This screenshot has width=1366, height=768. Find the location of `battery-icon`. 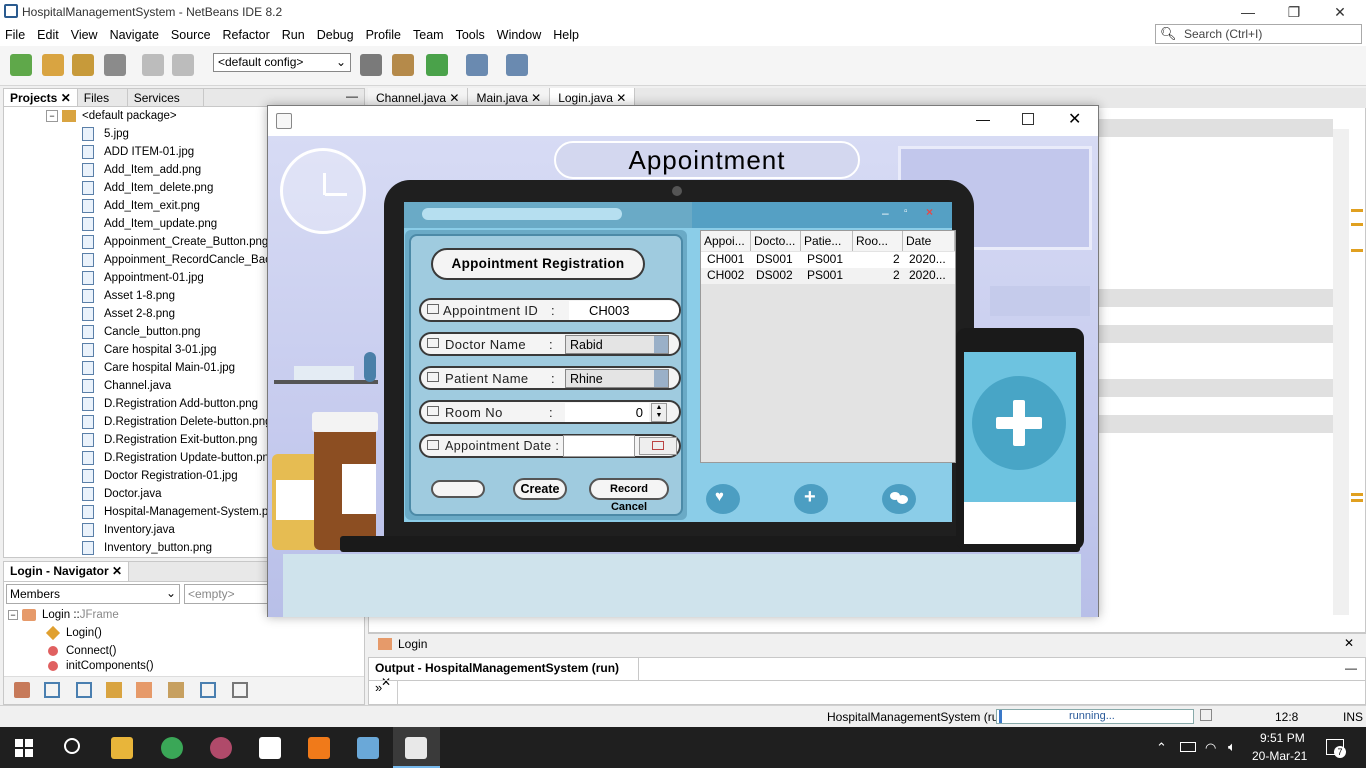

battery-icon is located at coordinates (1188, 747).